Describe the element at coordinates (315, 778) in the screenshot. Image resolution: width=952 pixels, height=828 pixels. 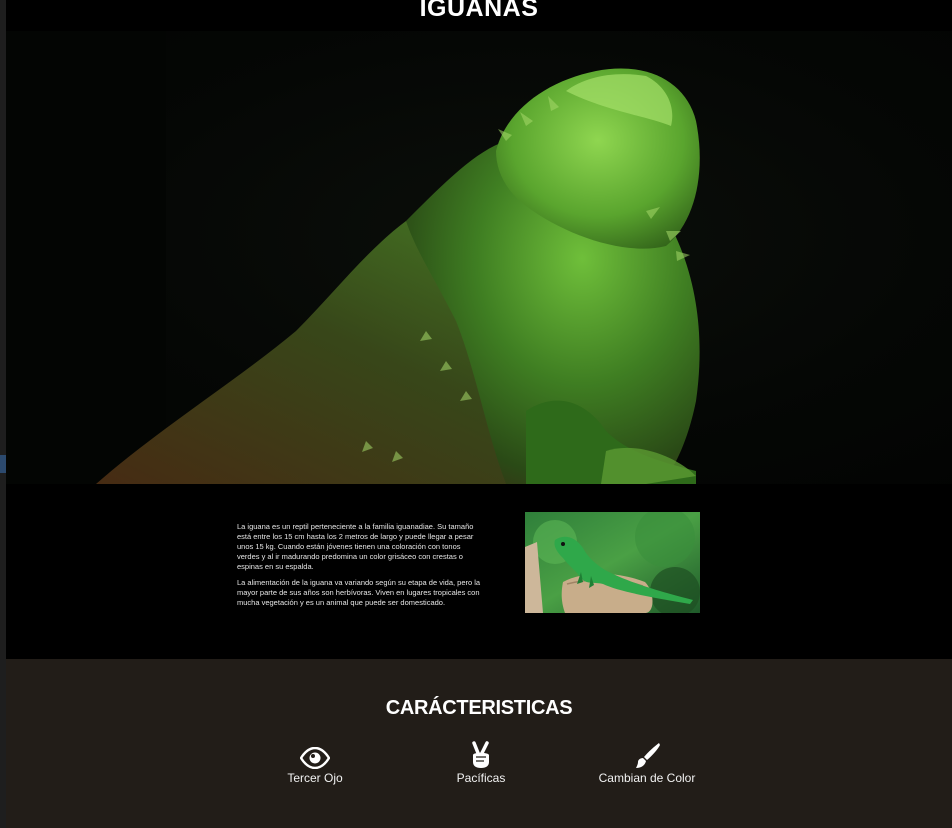
I see `feature-label: Tercer Ojo` at that location.